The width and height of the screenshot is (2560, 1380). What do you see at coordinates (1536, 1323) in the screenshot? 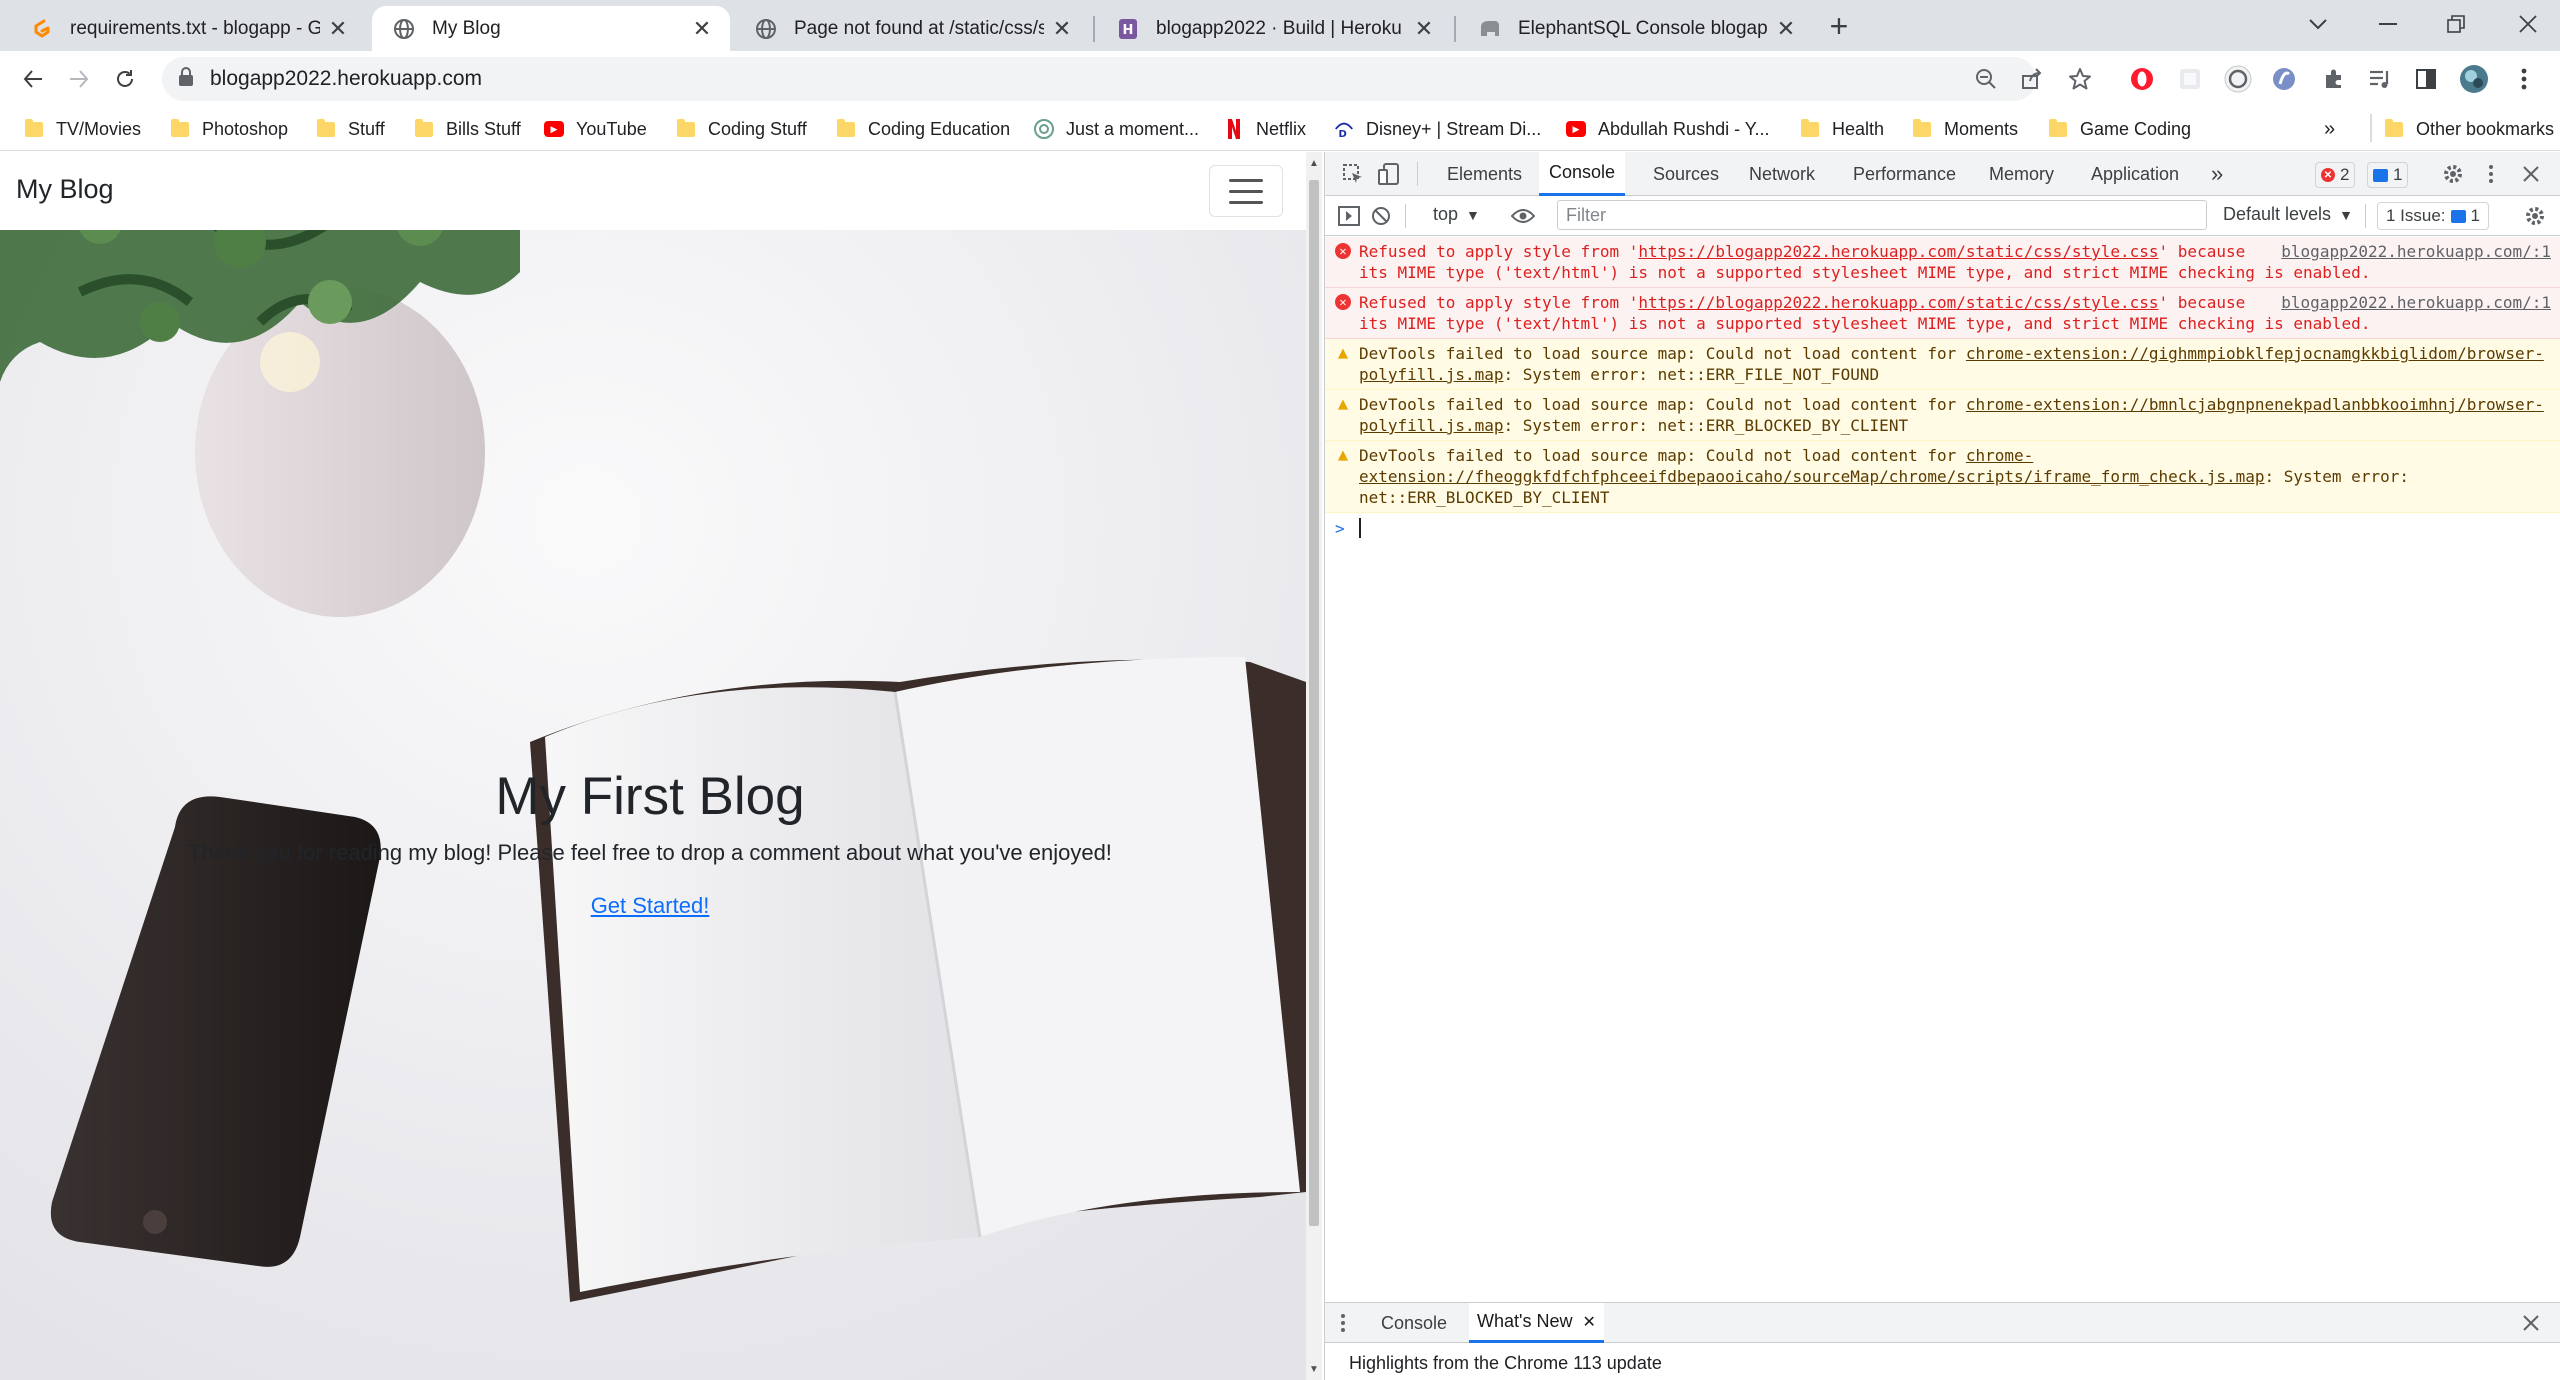
I see `drawer-tab-whats-new: What's New ✕` at bounding box center [1536, 1323].